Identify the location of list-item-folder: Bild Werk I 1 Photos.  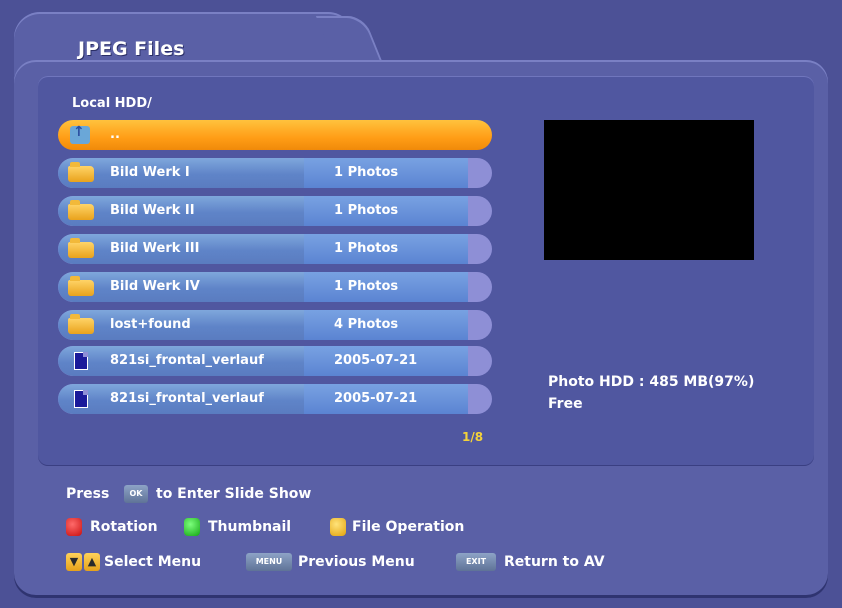
(275, 173).